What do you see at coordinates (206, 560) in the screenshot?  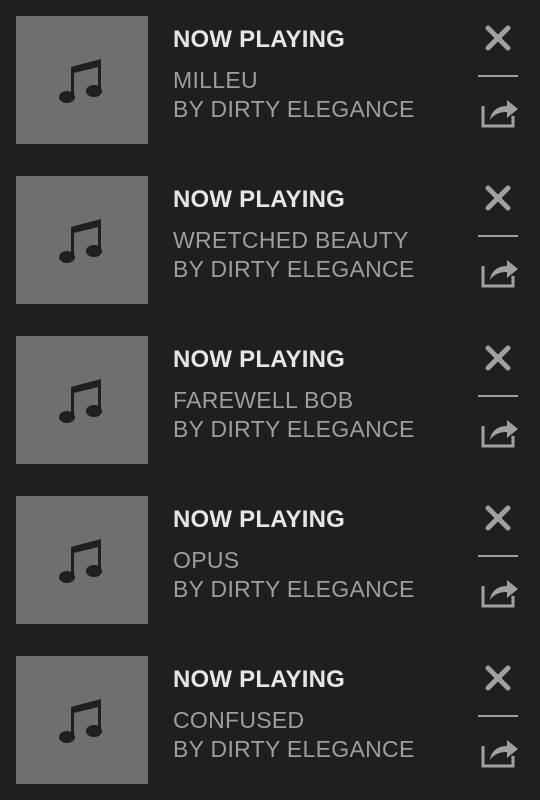 I see `track-title: OPUS` at bounding box center [206, 560].